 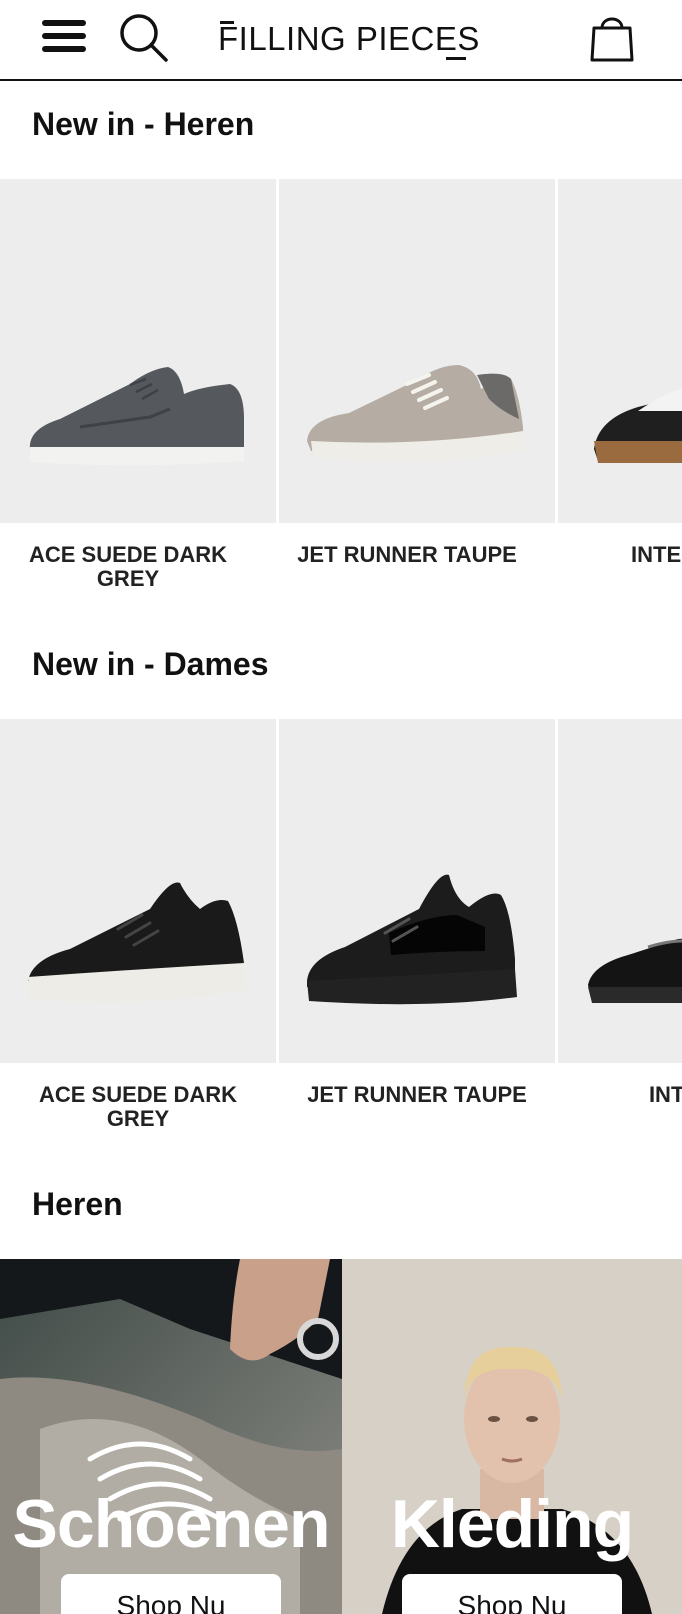 I want to click on logo-text: FILLING PIECES, so click(x=349, y=38).